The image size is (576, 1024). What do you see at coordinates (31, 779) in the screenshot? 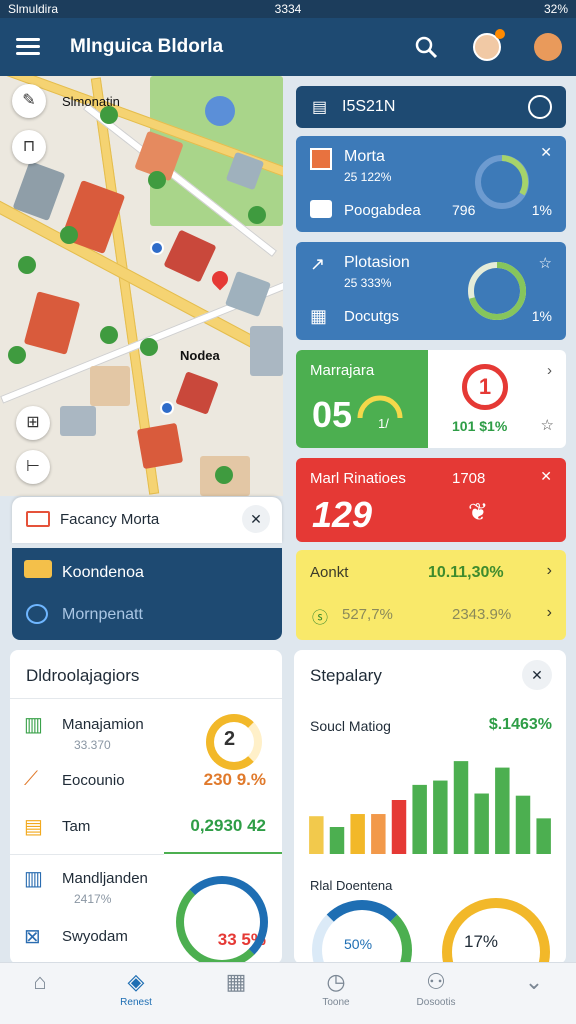
I see `graph-icon: ⟋` at bounding box center [31, 779].